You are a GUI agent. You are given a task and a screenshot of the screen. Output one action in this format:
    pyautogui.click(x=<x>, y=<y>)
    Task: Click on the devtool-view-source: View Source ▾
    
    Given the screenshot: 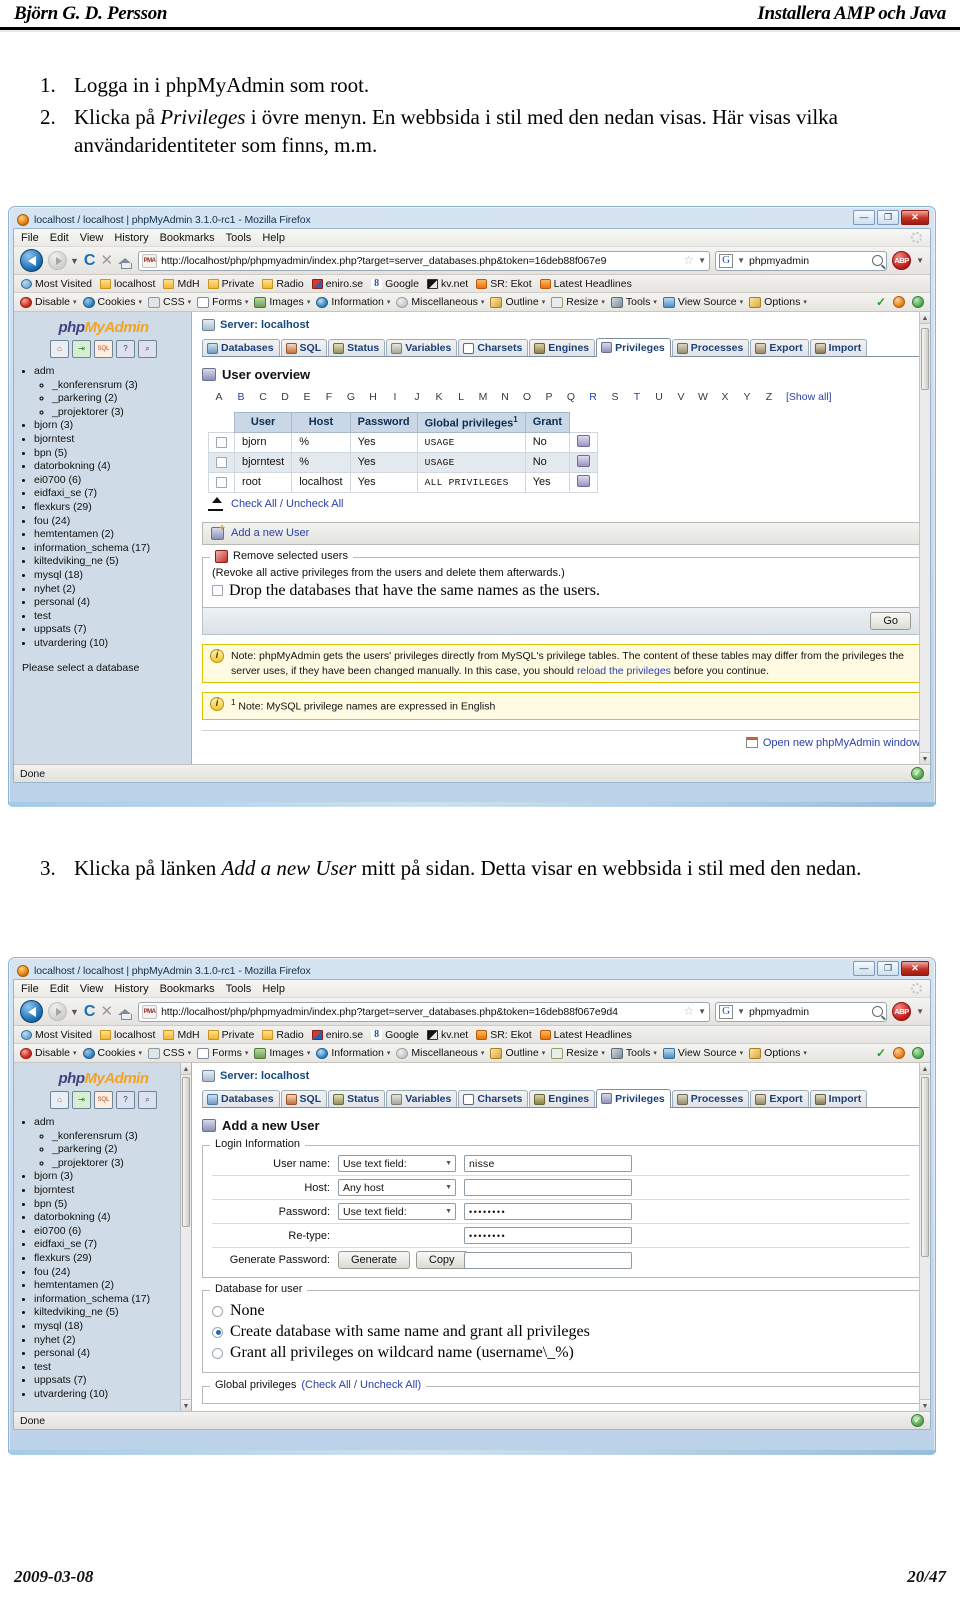 What is the action you would take?
    pyautogui.click(x=703, y=302)
    